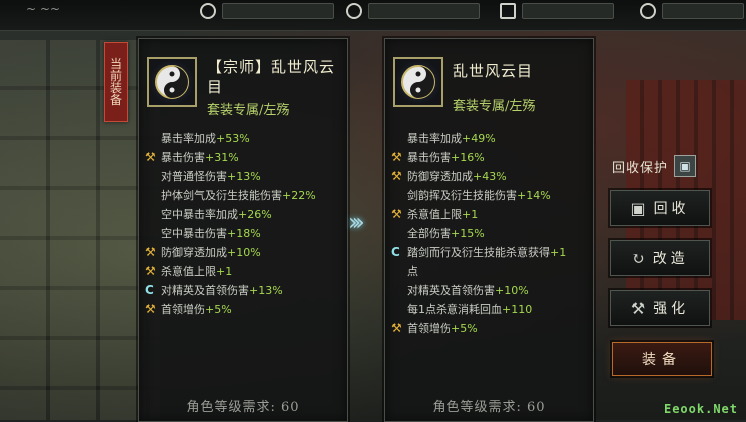 Image resolution: width=746 pixels, height=422 pixels. I want to click on stat-label: 对精英及首领伤害, so click(205, 290).